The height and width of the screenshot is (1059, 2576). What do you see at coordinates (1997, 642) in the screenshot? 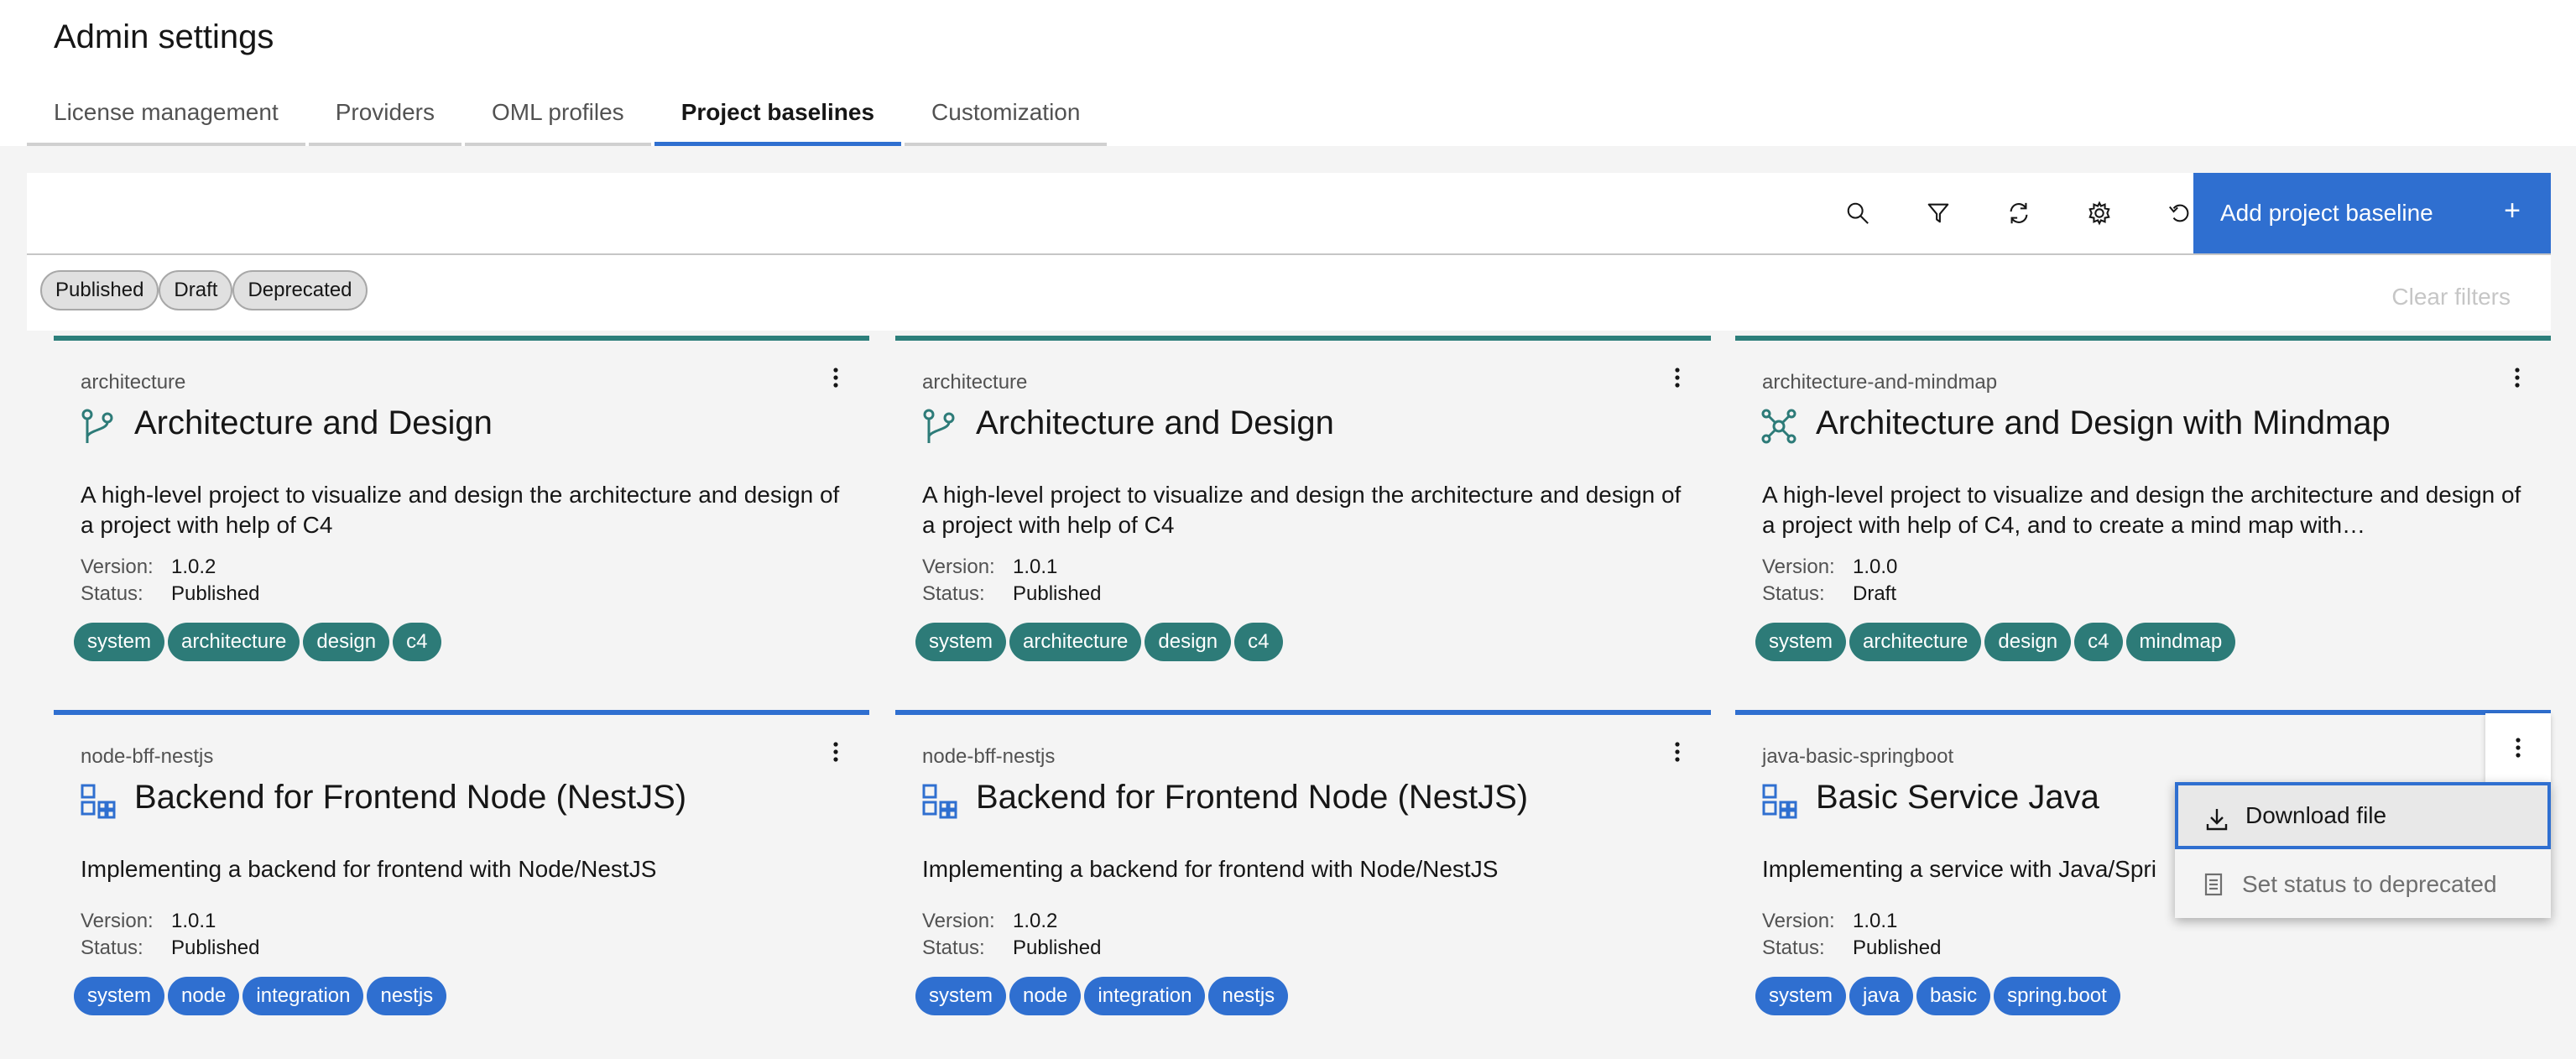
I see `card-tags: system architecture design c4 mindmap` at bounding box center [1997, 642].